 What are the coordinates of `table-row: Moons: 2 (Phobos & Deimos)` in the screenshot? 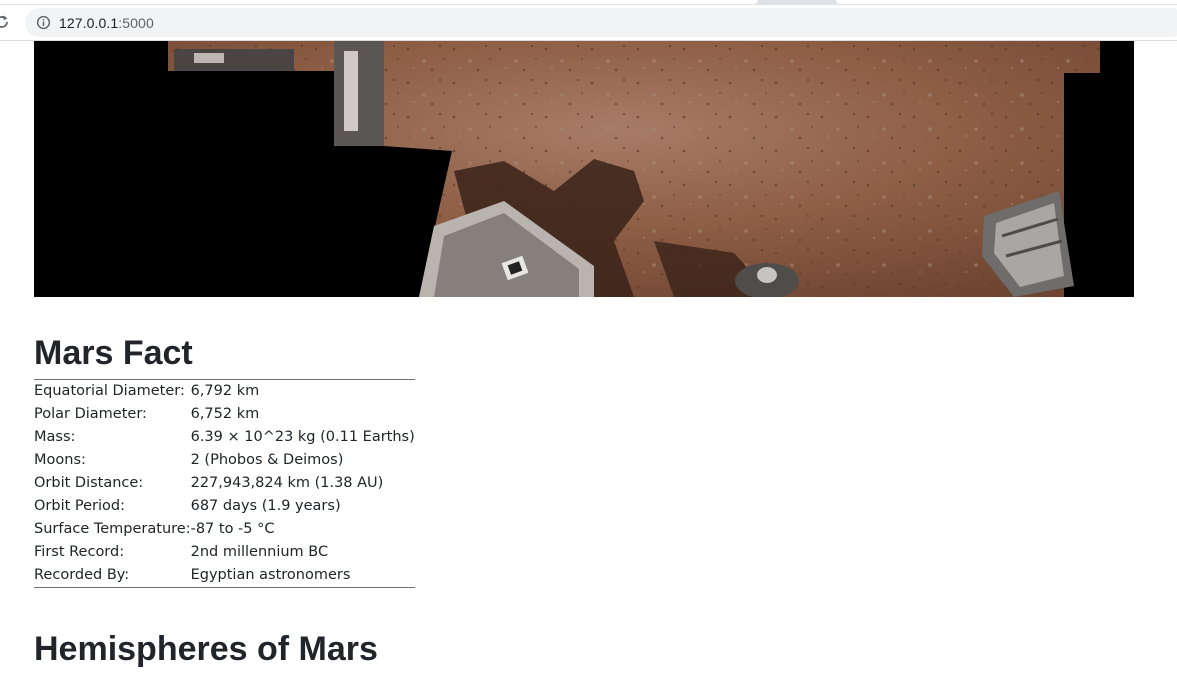 It's located at (224, 460).